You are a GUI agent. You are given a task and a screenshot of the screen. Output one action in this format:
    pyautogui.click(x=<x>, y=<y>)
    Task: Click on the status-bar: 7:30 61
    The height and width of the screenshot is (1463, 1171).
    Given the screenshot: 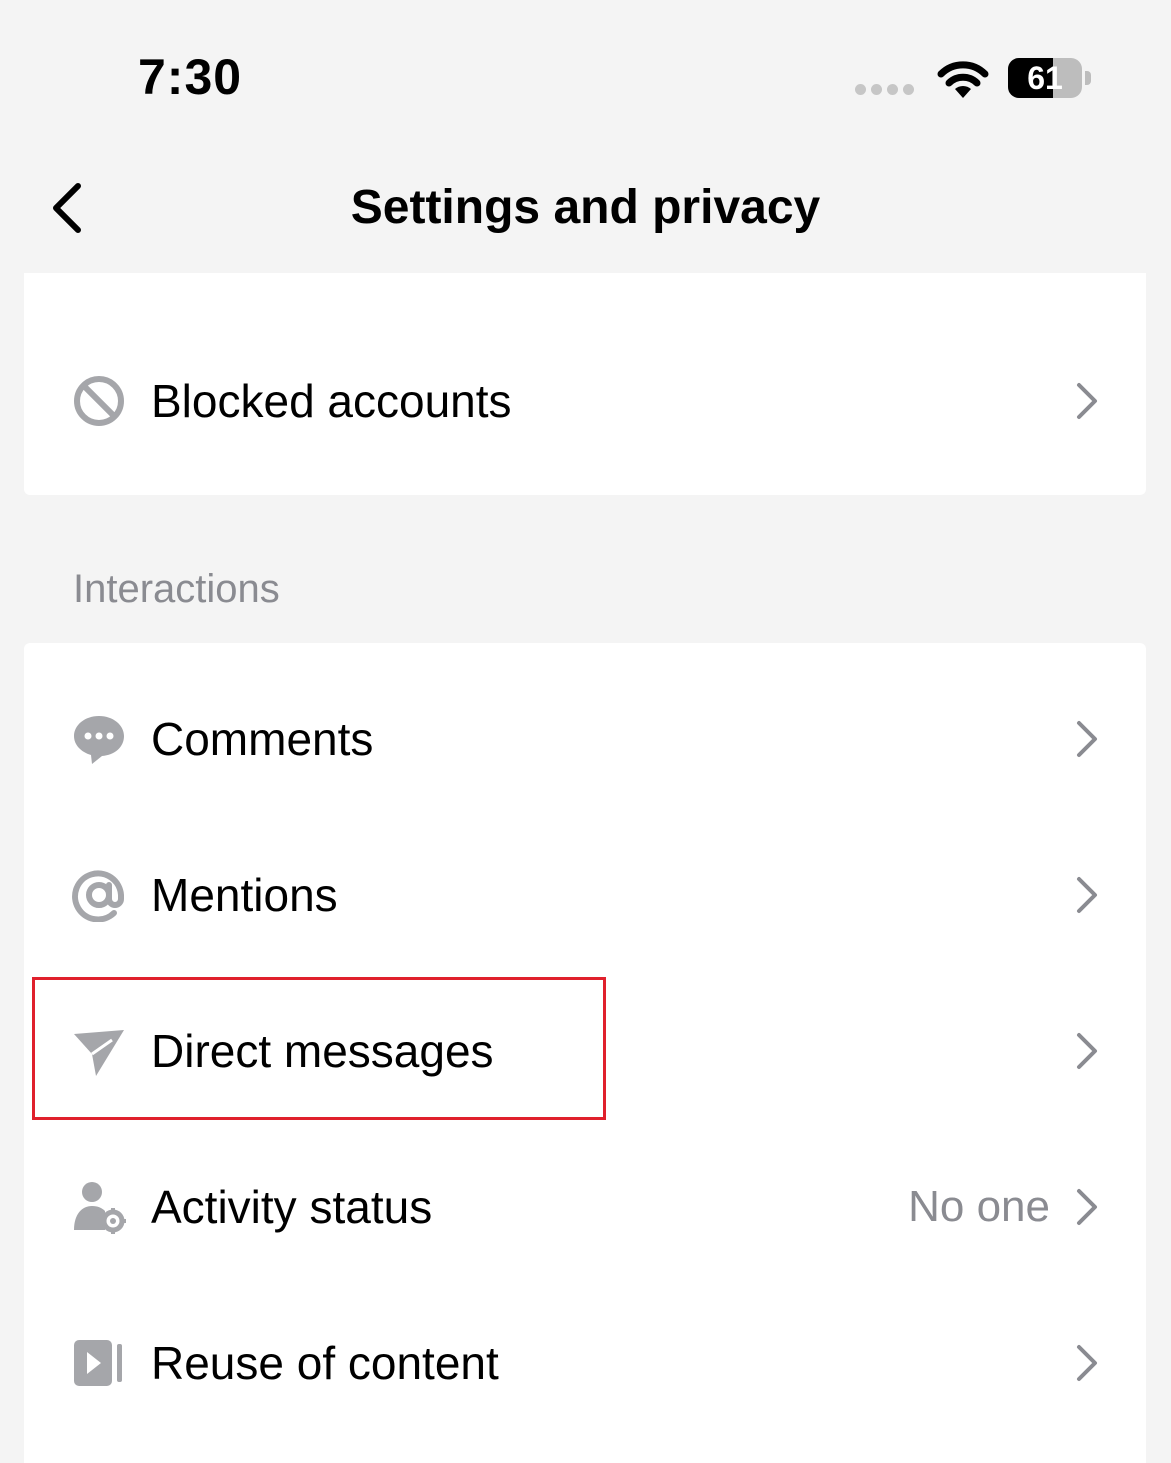 What is the action you would take?
    pyautogui.click(x=585, y=75)
    